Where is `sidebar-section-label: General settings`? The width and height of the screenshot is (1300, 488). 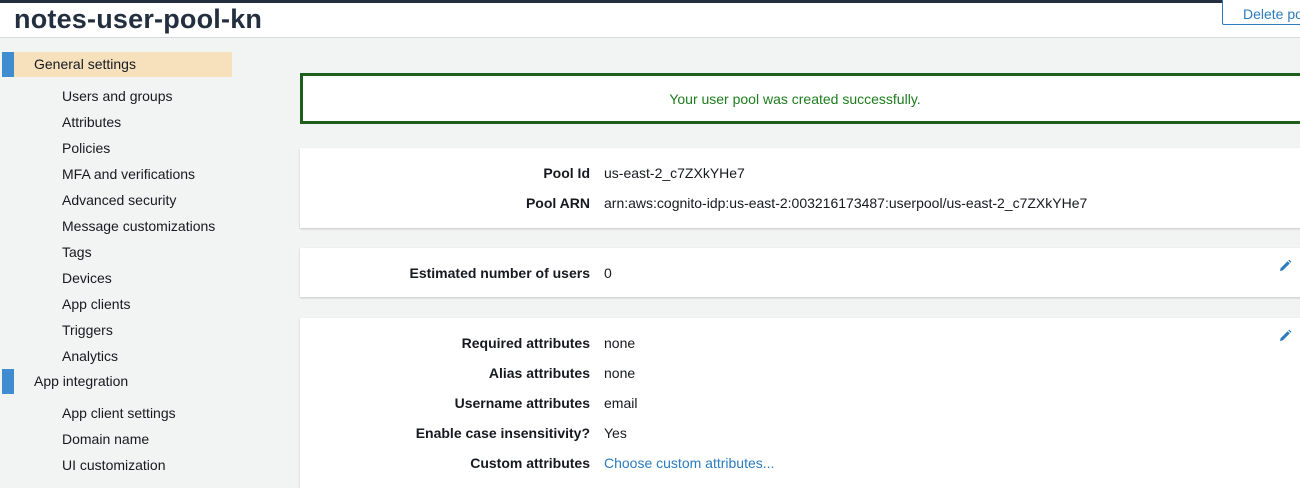 sidebar-section-label: General settings is located at coordinates (85, 64).